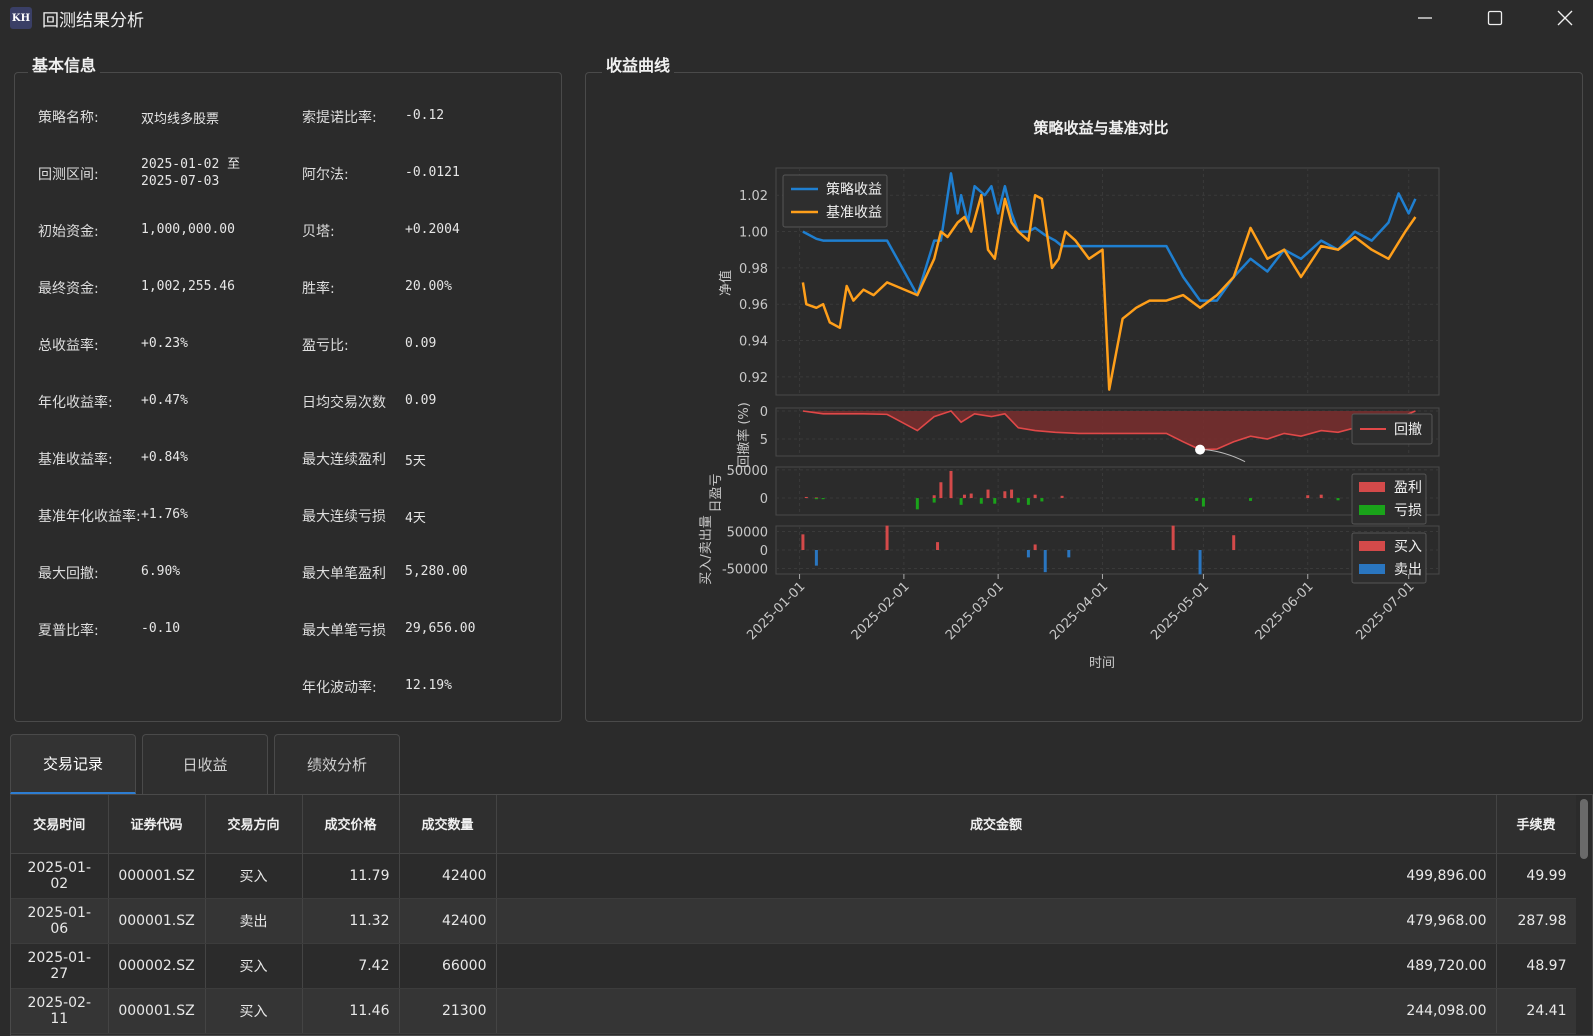  What do you see at coordinates (428, 286) in the screenshot?
I see `info-value: 20.00%` at bounding box center [428, 286].